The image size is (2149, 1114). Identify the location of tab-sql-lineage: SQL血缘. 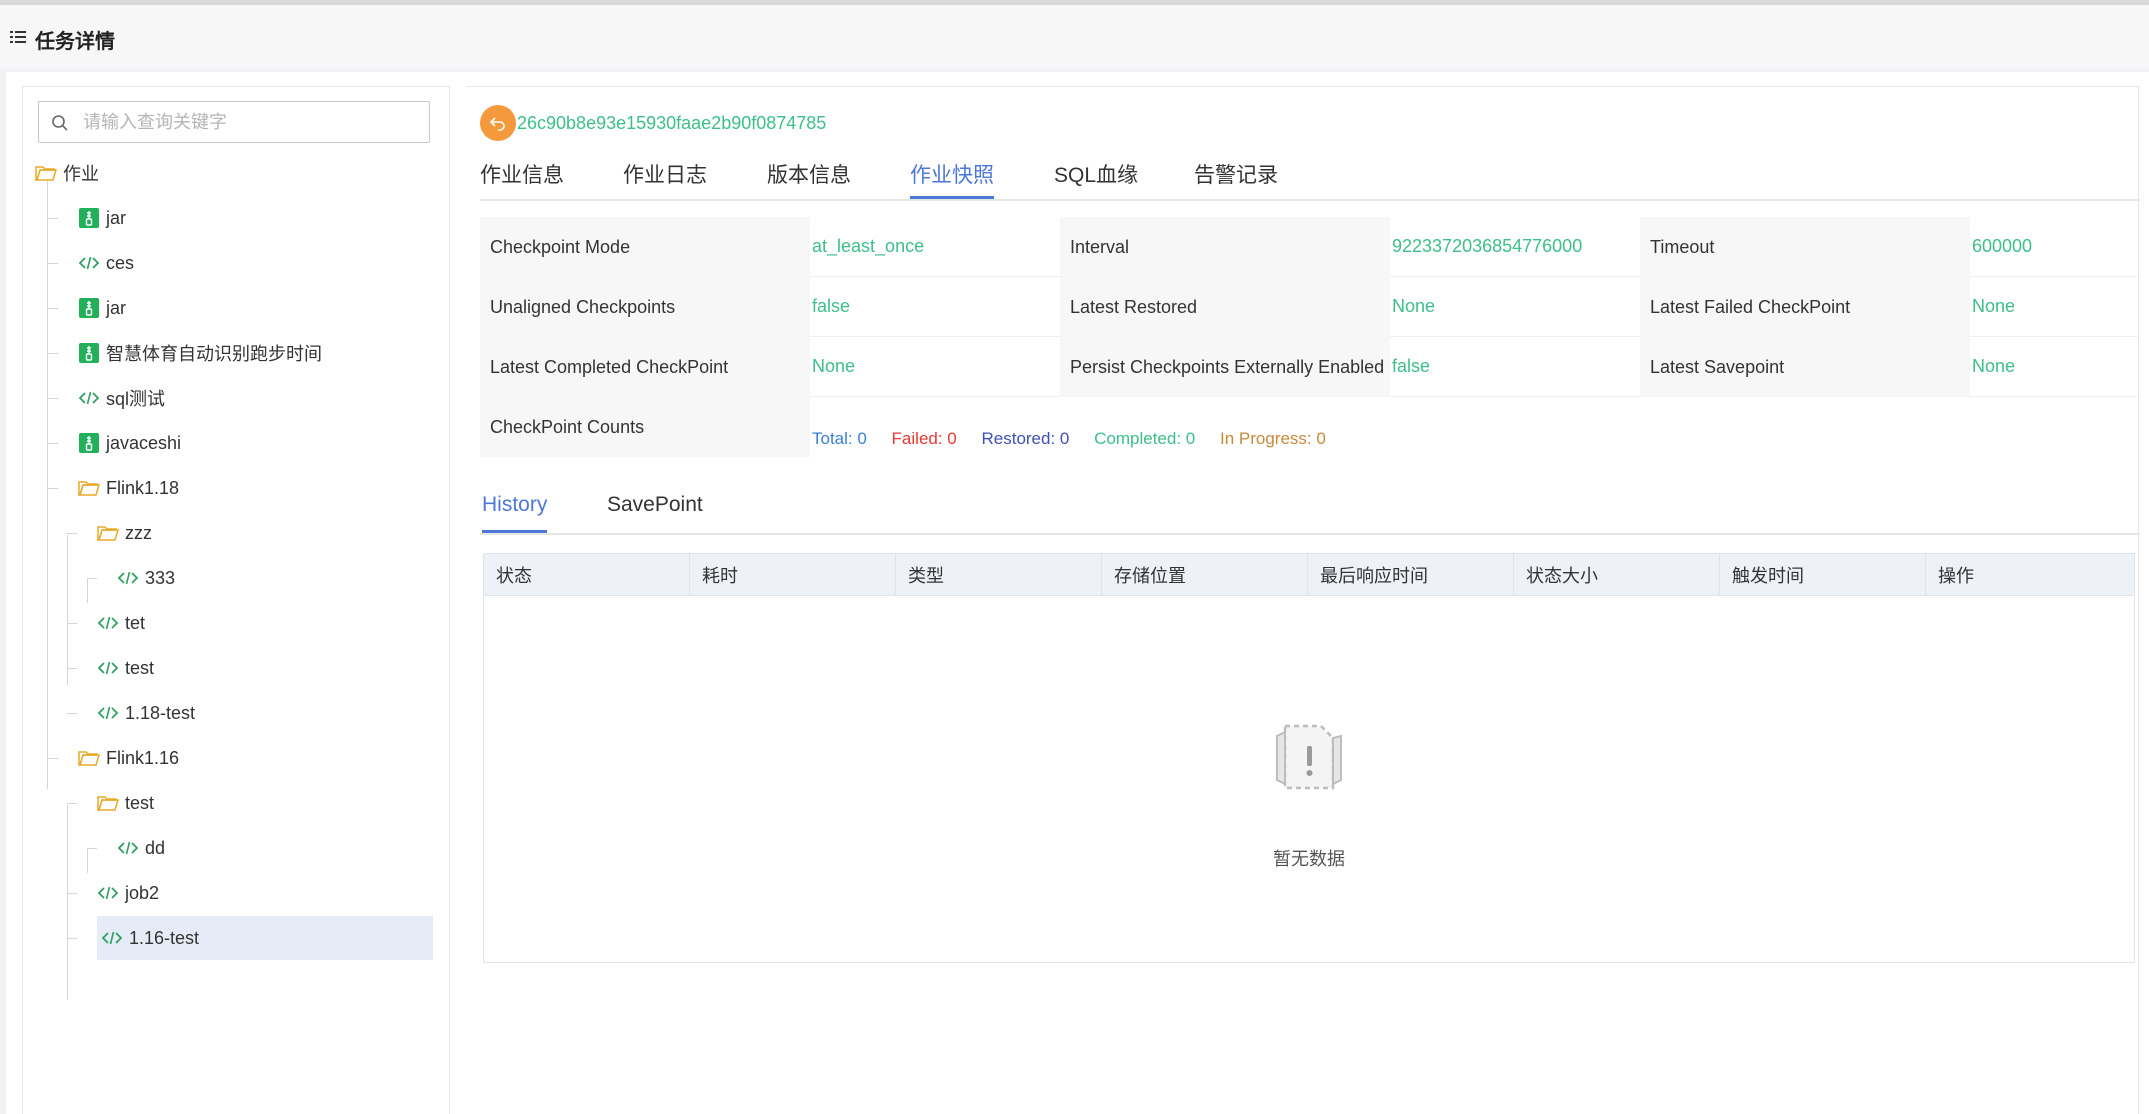
(1096, 179).